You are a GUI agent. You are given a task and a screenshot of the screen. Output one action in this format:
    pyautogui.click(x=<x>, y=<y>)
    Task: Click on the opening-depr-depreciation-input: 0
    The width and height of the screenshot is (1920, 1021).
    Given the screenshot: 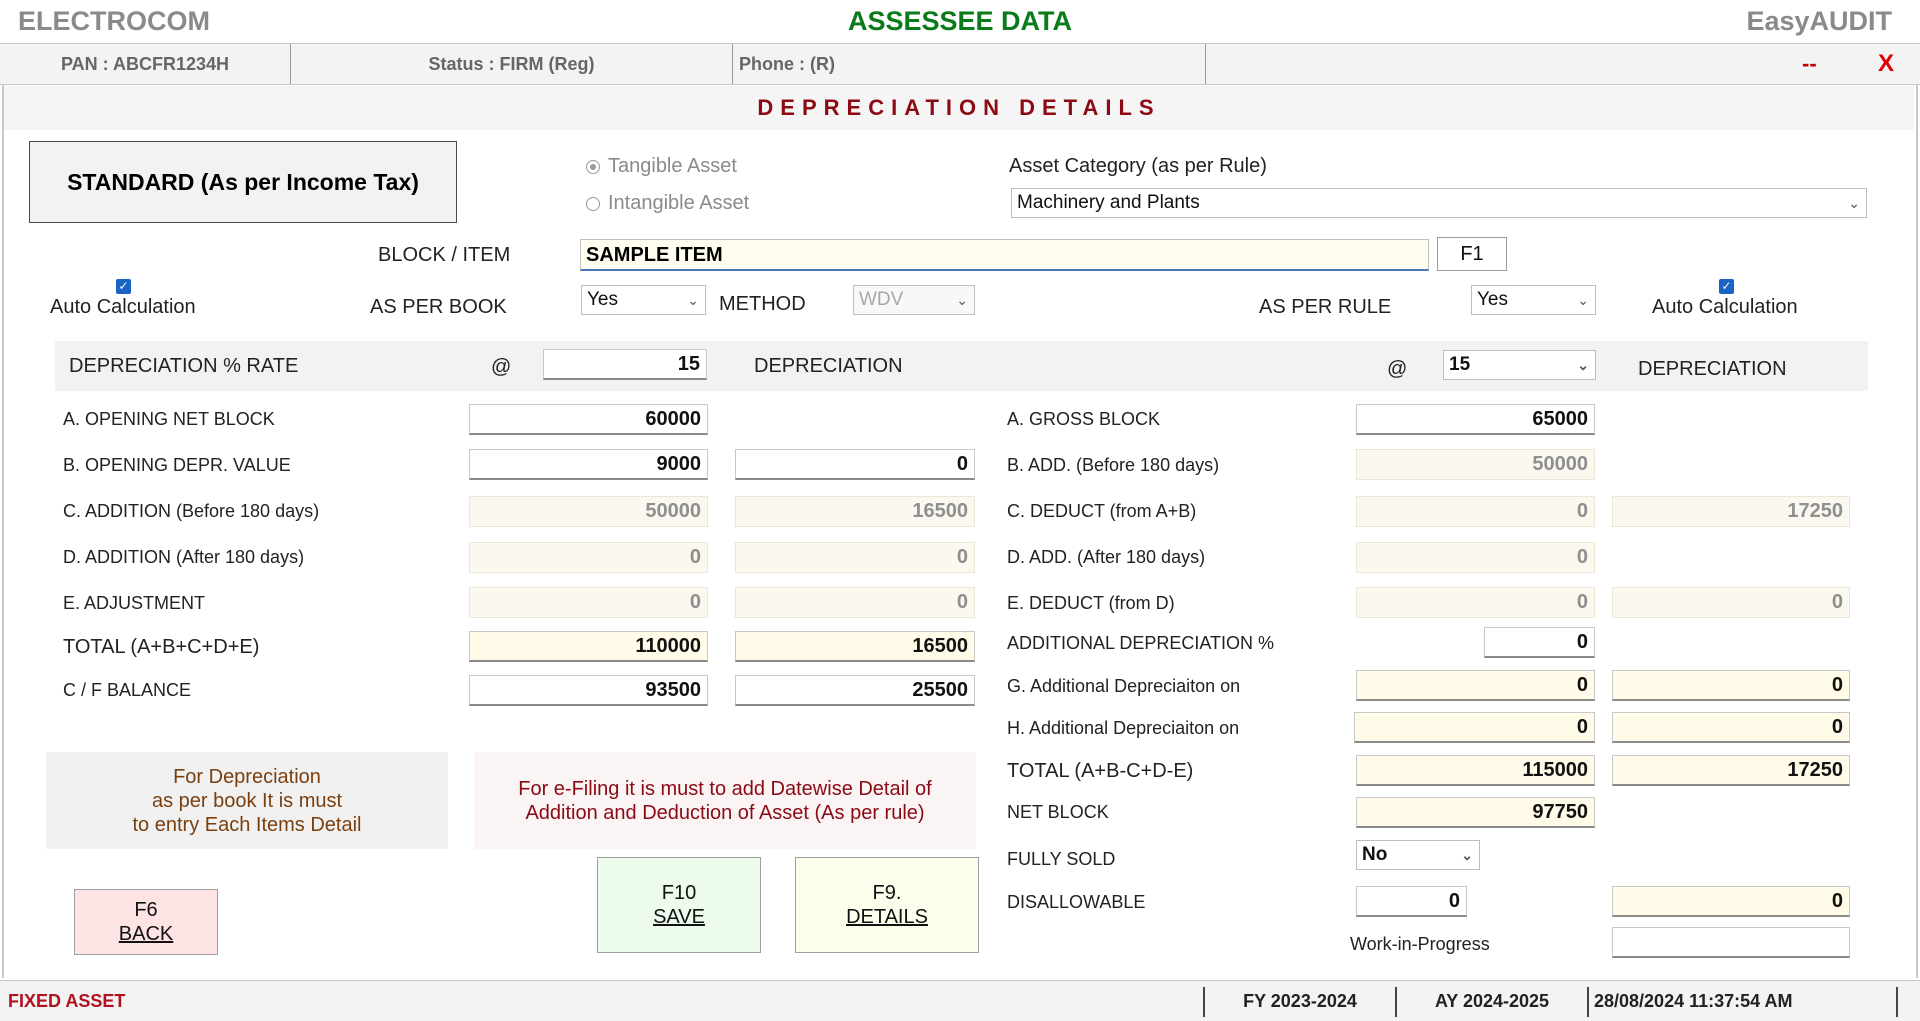 What is the action you would take?
    pyautogui.click(x=855, y=464)
    